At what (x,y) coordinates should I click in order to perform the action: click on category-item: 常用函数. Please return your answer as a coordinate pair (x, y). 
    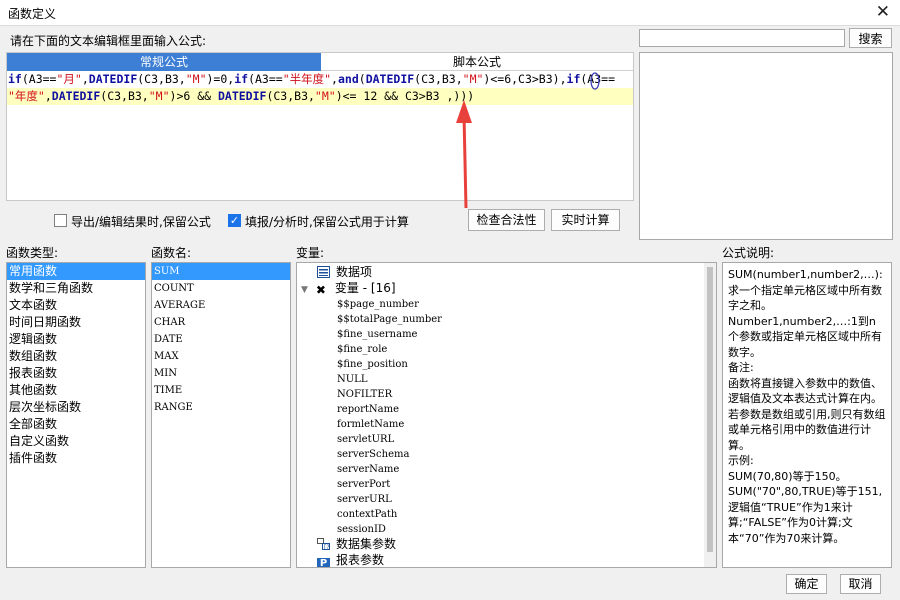
    Looking at the image, I should click on (76, 271).